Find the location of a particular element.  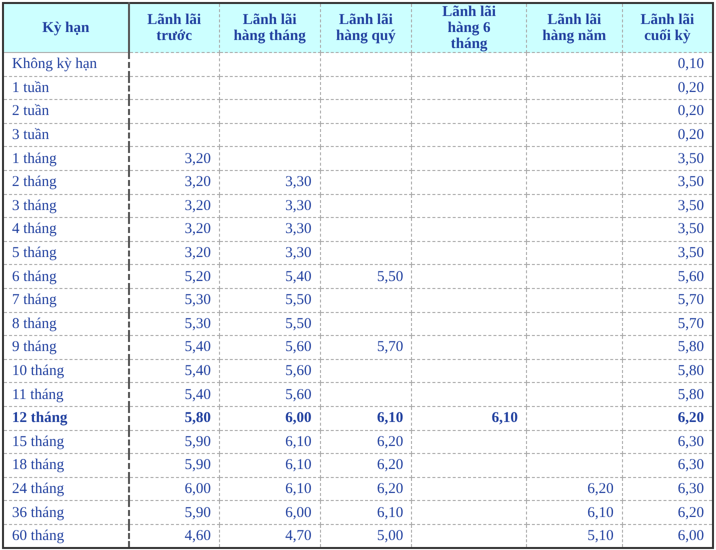

term-cell: 1 tuần is located at coordinates (66, 88).